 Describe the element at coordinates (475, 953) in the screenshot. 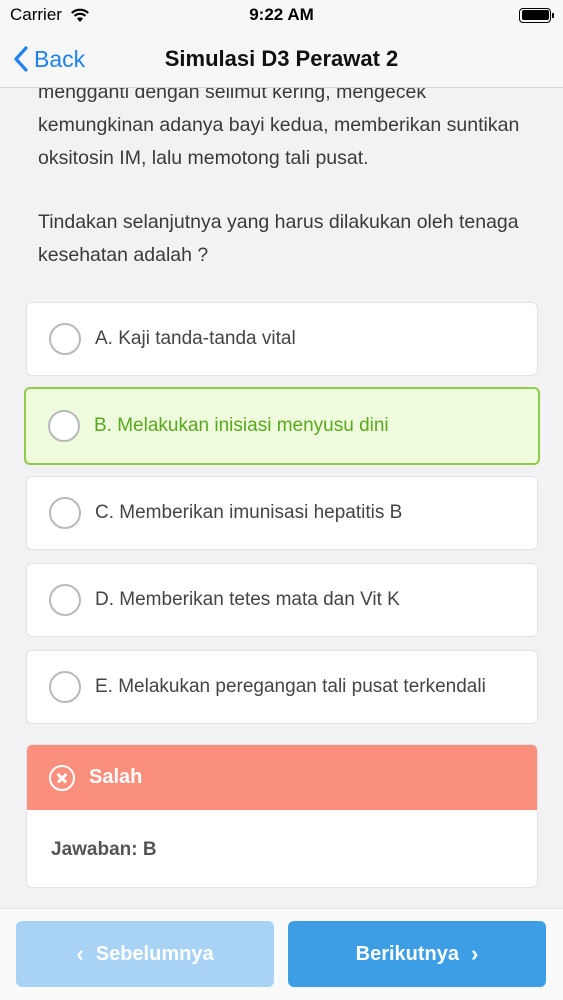

I see `chevron-right-icon: ›` at that location.